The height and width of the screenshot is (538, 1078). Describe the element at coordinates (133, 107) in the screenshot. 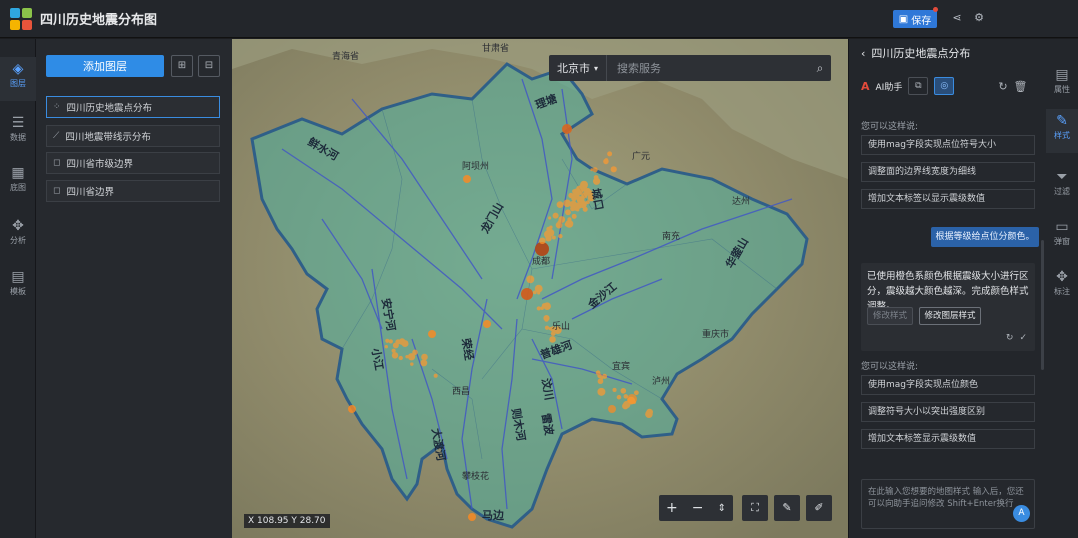

I see `layer-item-quake-points: ⁘ 四川历史地震点分布` at that location.